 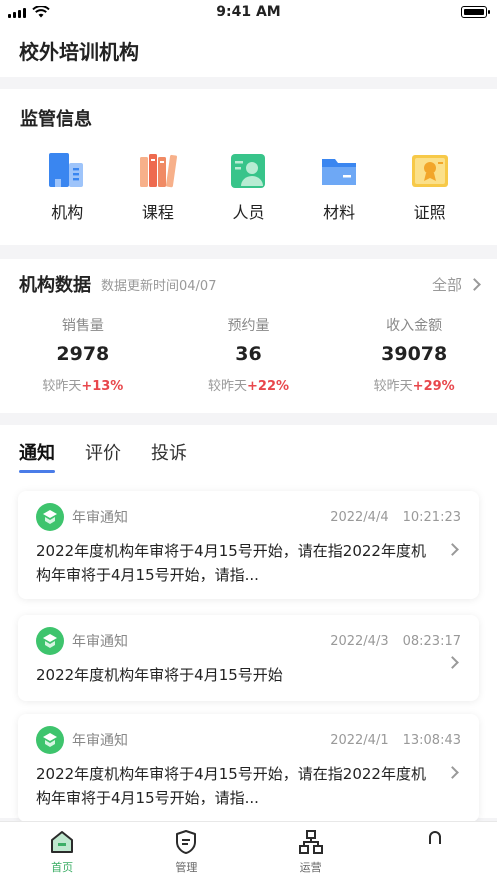 I want to click on tab-reviews: 评价, so click(x=103, y=456).